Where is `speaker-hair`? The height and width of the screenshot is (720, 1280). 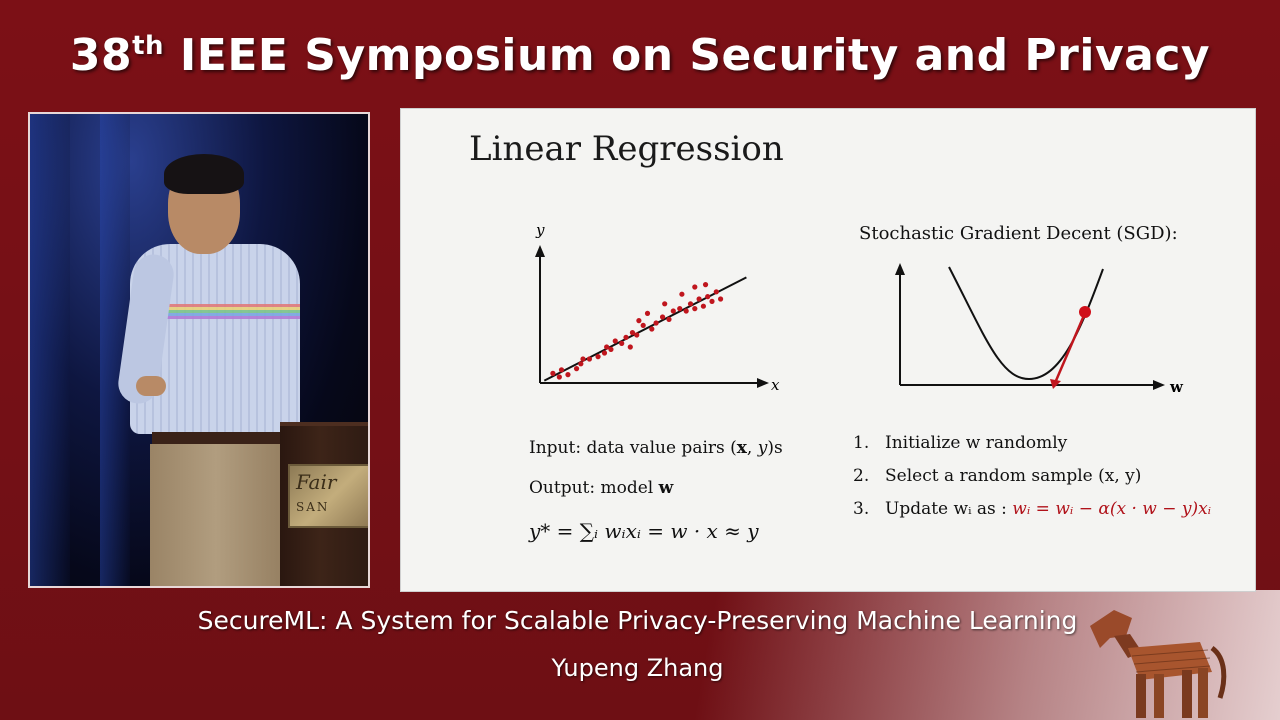
speaker-hair is located at coordinates (204, 174).